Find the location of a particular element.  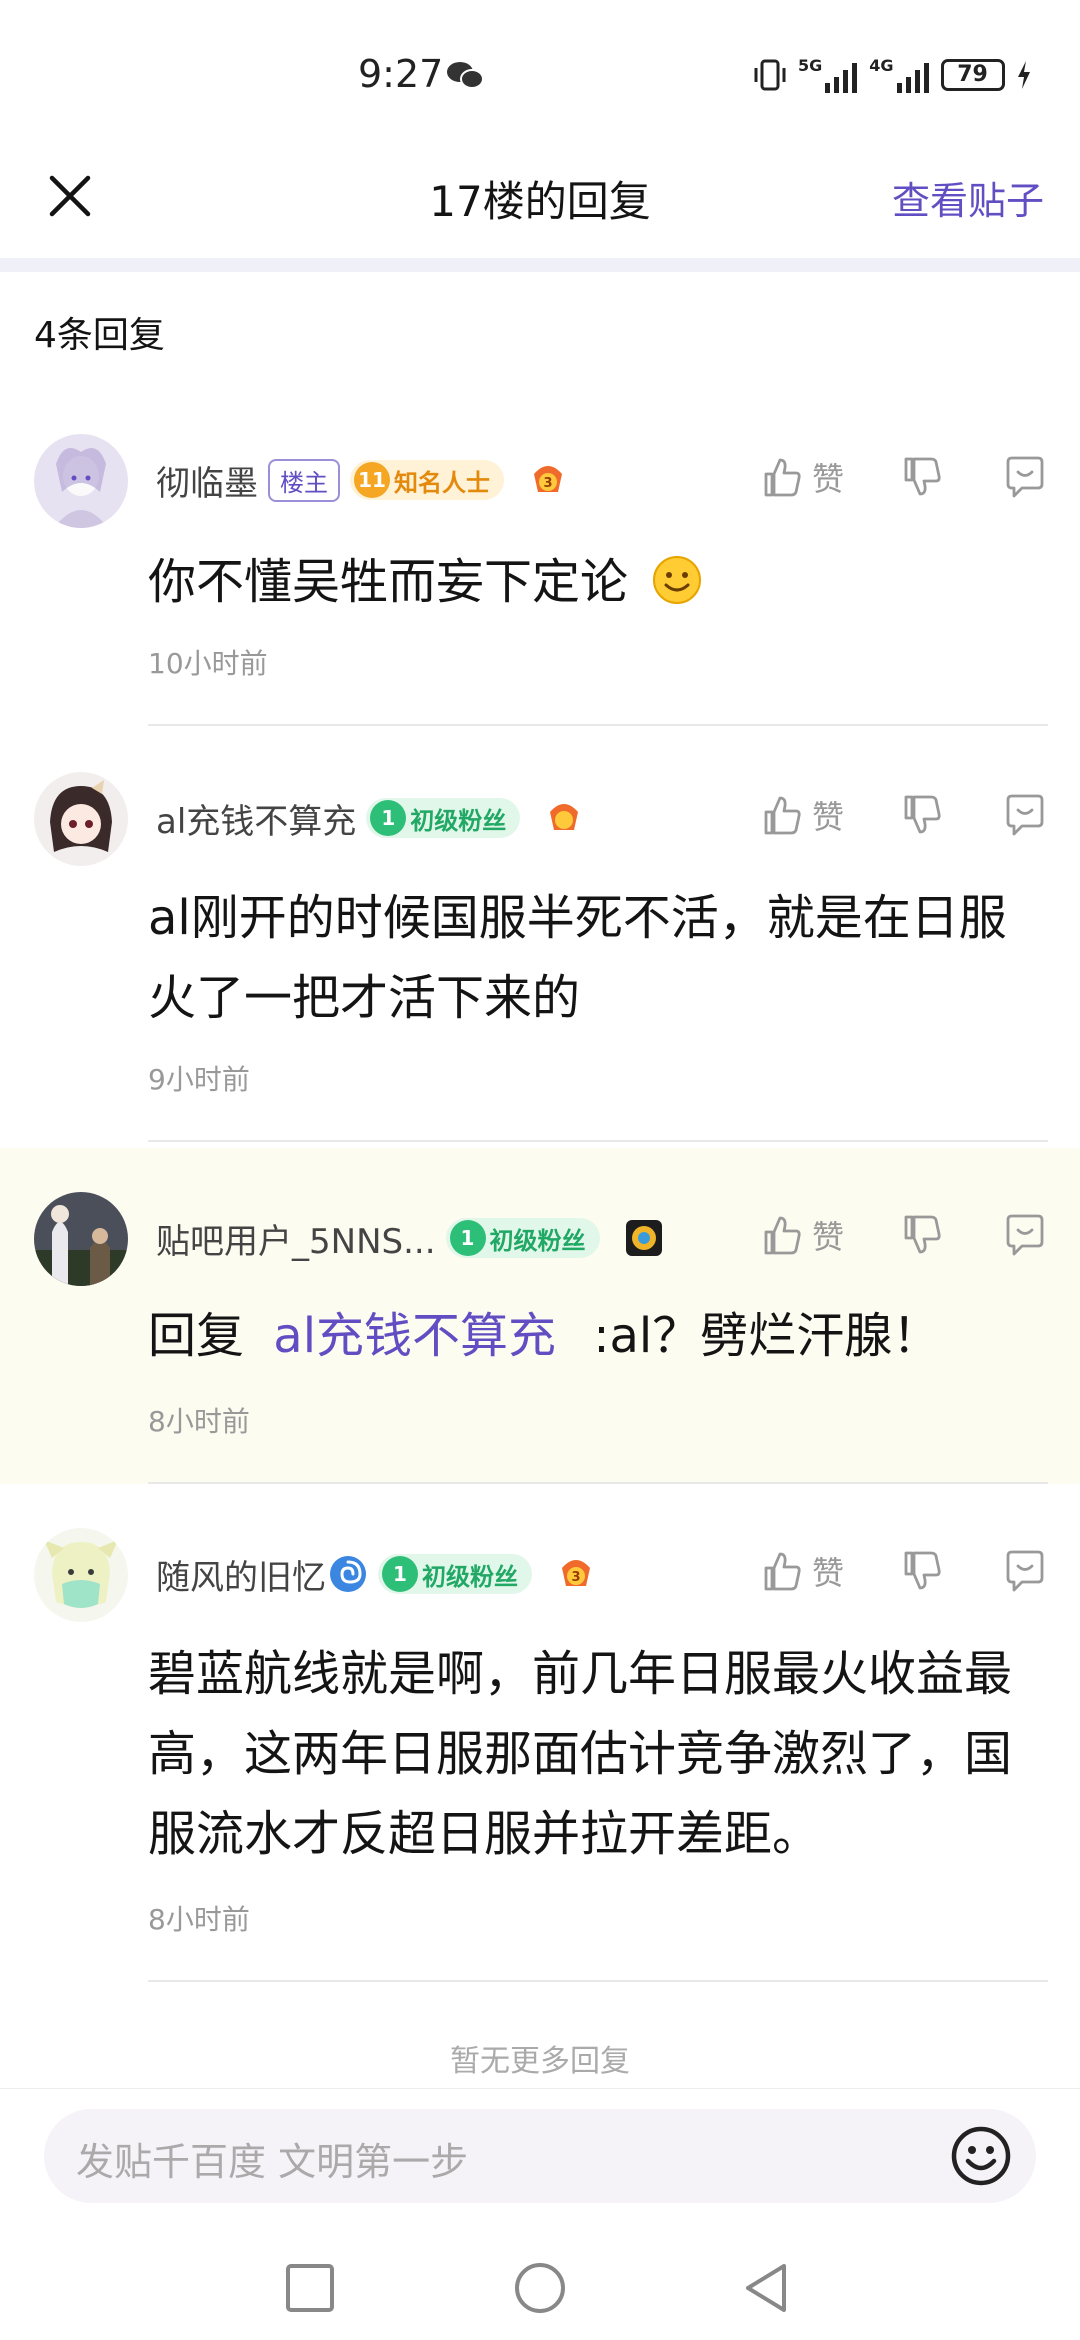

gear-medal-icon is located at coordinates (643, 1238).